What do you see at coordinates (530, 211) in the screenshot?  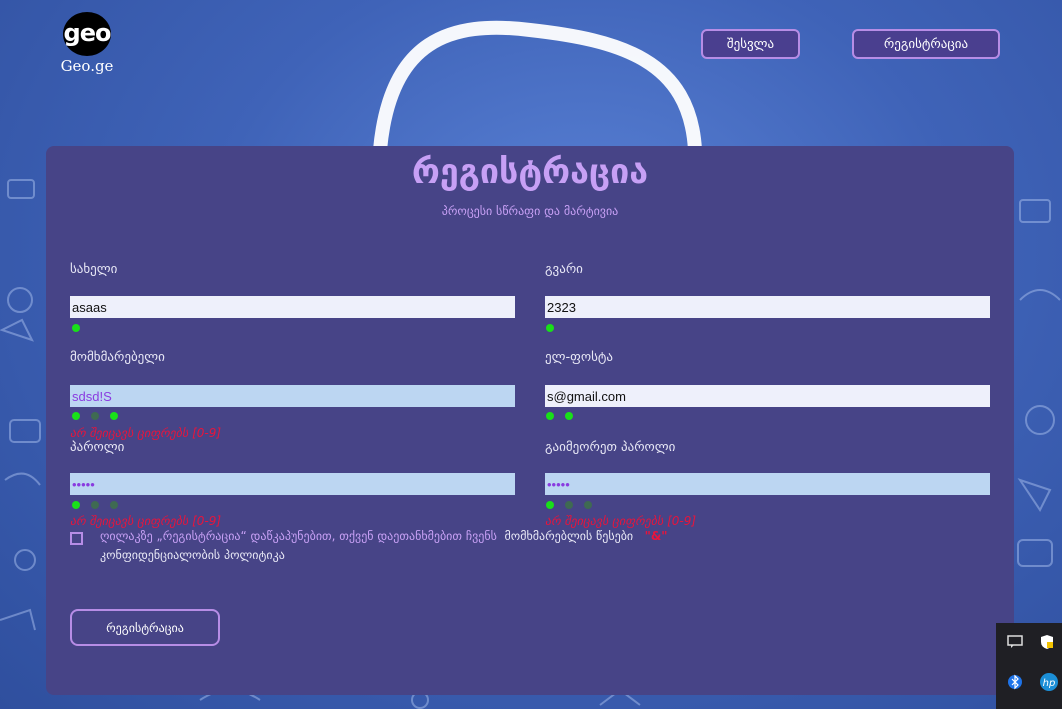 I see `form-subtitle: პროცესი სწრაფი და მარტივია` at bounding box center [530, 211].